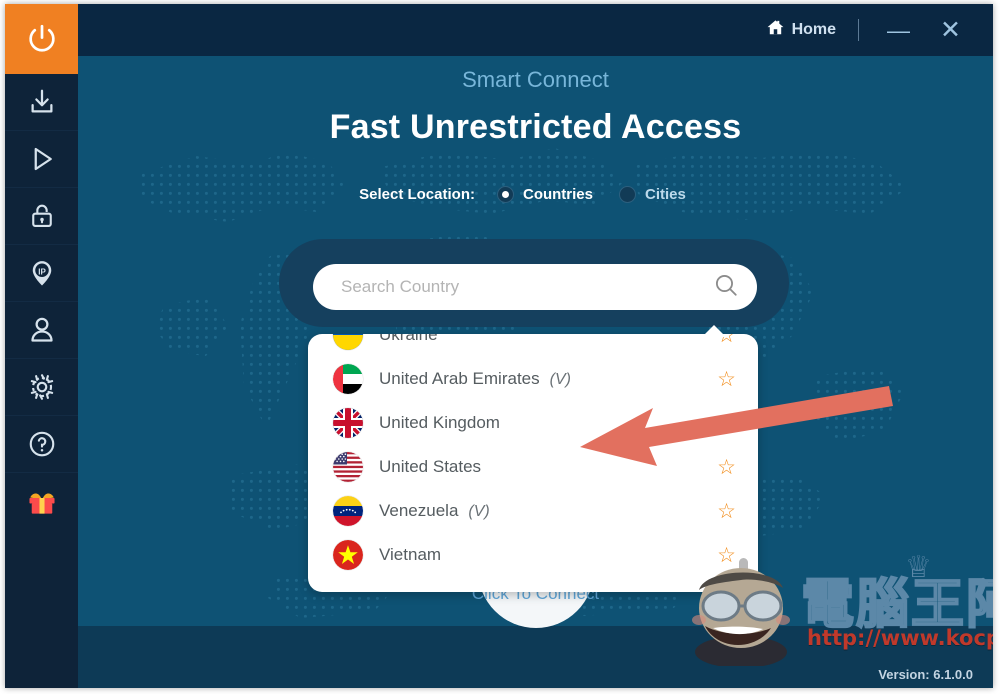  I want to click on flag-venezuela-icon, so click(348, 511).